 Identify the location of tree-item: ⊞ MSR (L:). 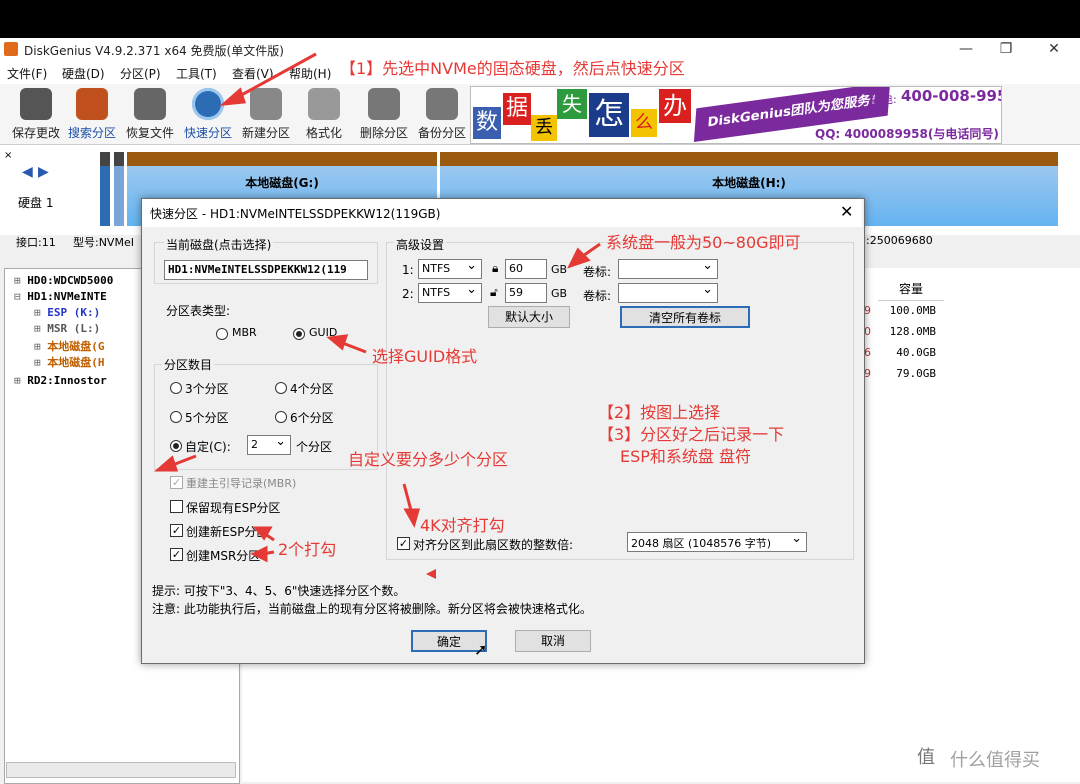
(67, 328).